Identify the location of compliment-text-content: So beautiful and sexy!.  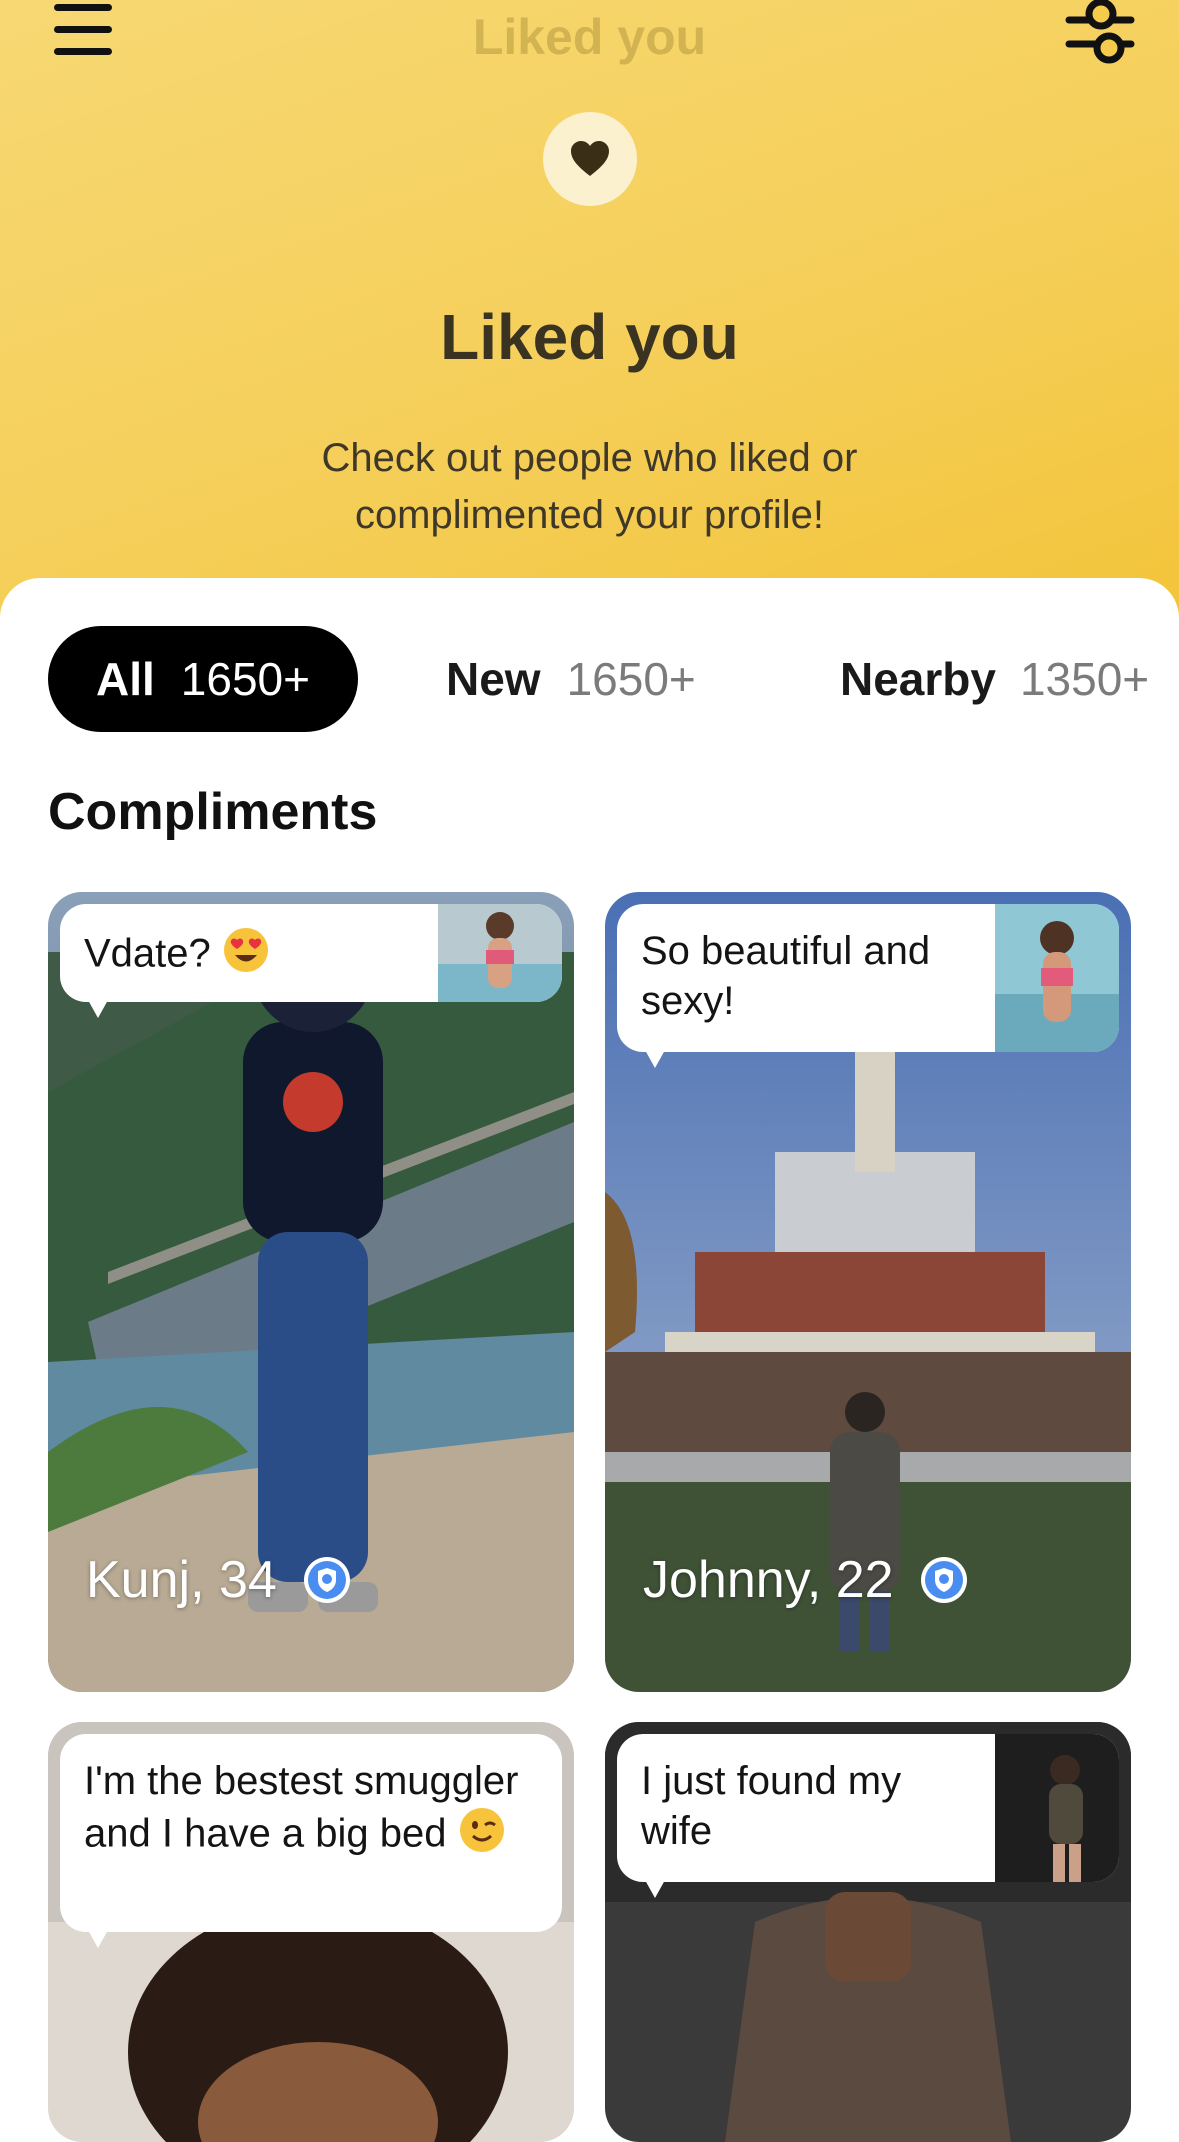
(786, 976).